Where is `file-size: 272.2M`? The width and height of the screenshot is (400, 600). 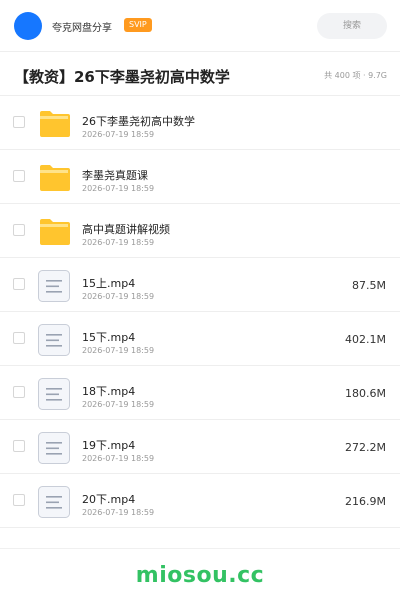 file-size: 272.2M is located at coordinates (365, 447).